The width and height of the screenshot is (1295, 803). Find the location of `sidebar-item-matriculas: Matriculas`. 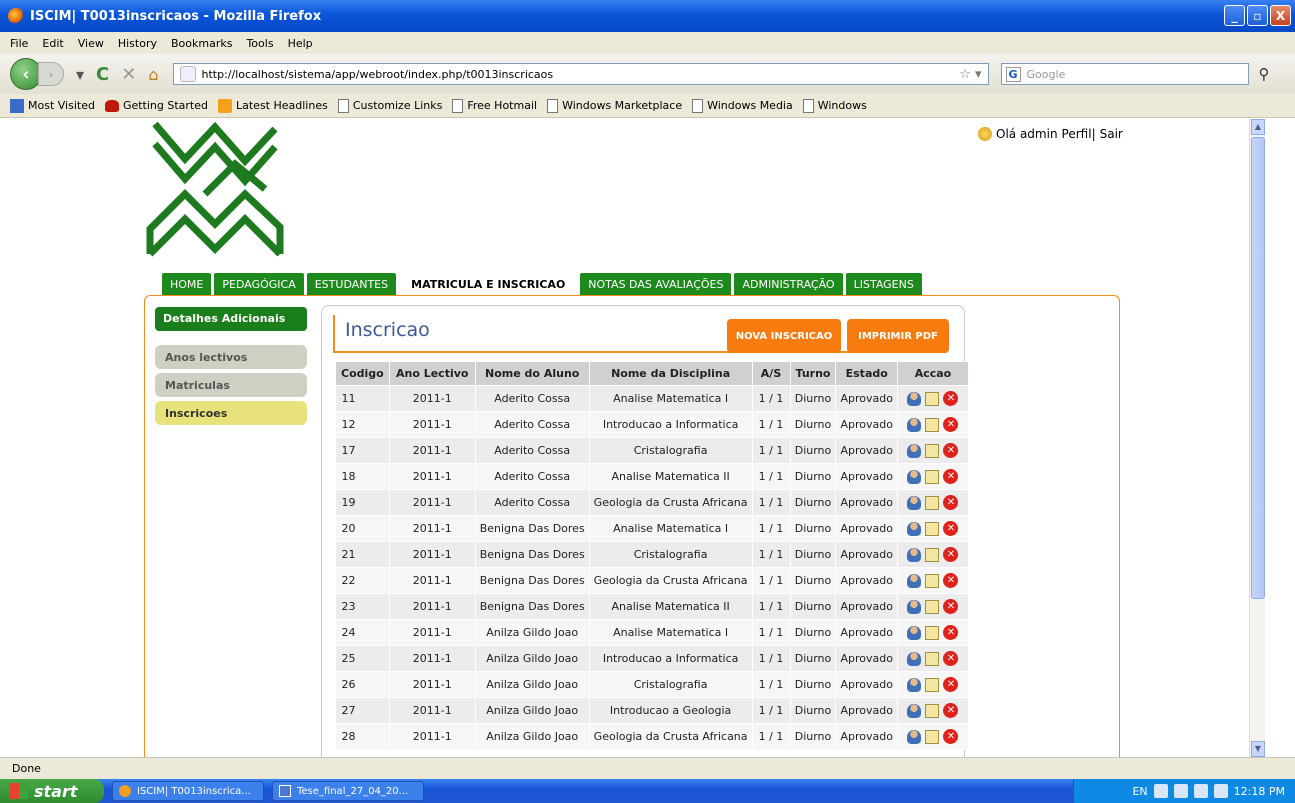

sidebar-item-matriculas: Matriculas is located at coordinates (231, 385).